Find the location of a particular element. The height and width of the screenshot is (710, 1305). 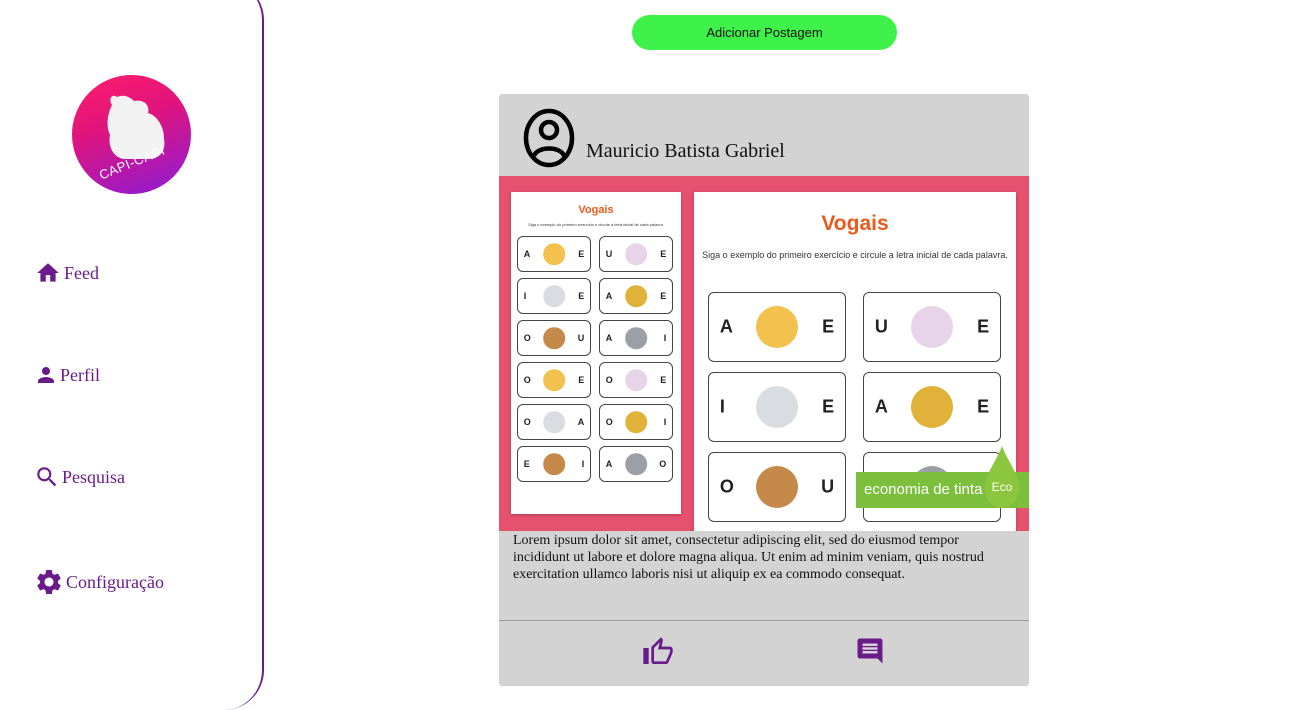

sidebar-item-configuracao: Configuração is located at coordinates (99, 582).